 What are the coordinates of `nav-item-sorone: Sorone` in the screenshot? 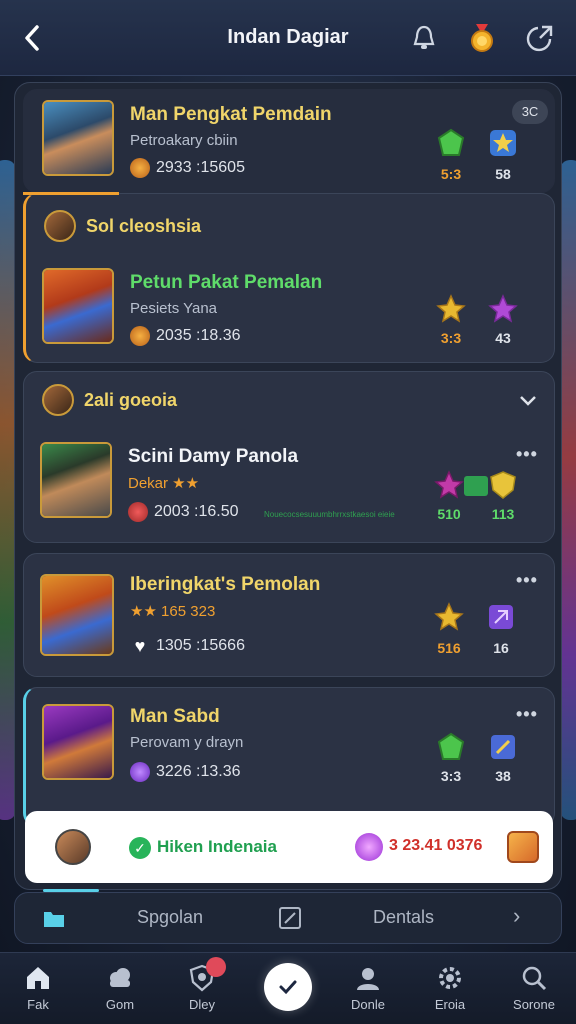 It's located at (534, 991).